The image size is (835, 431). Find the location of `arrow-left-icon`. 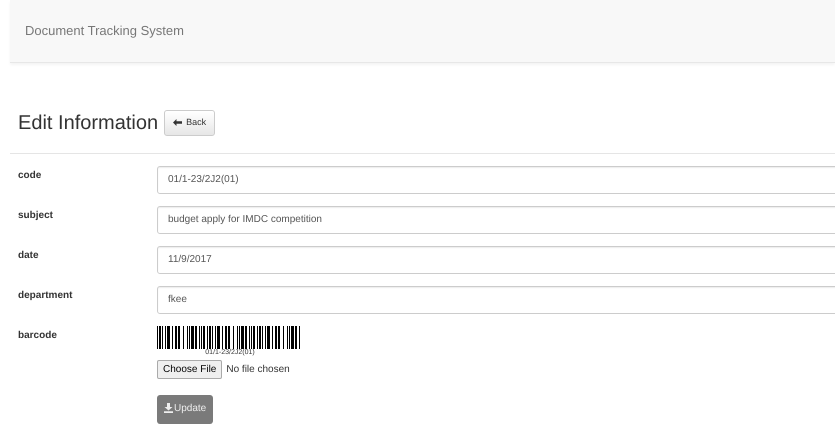

arrow-left-icon is located at coordinates (177, 122).